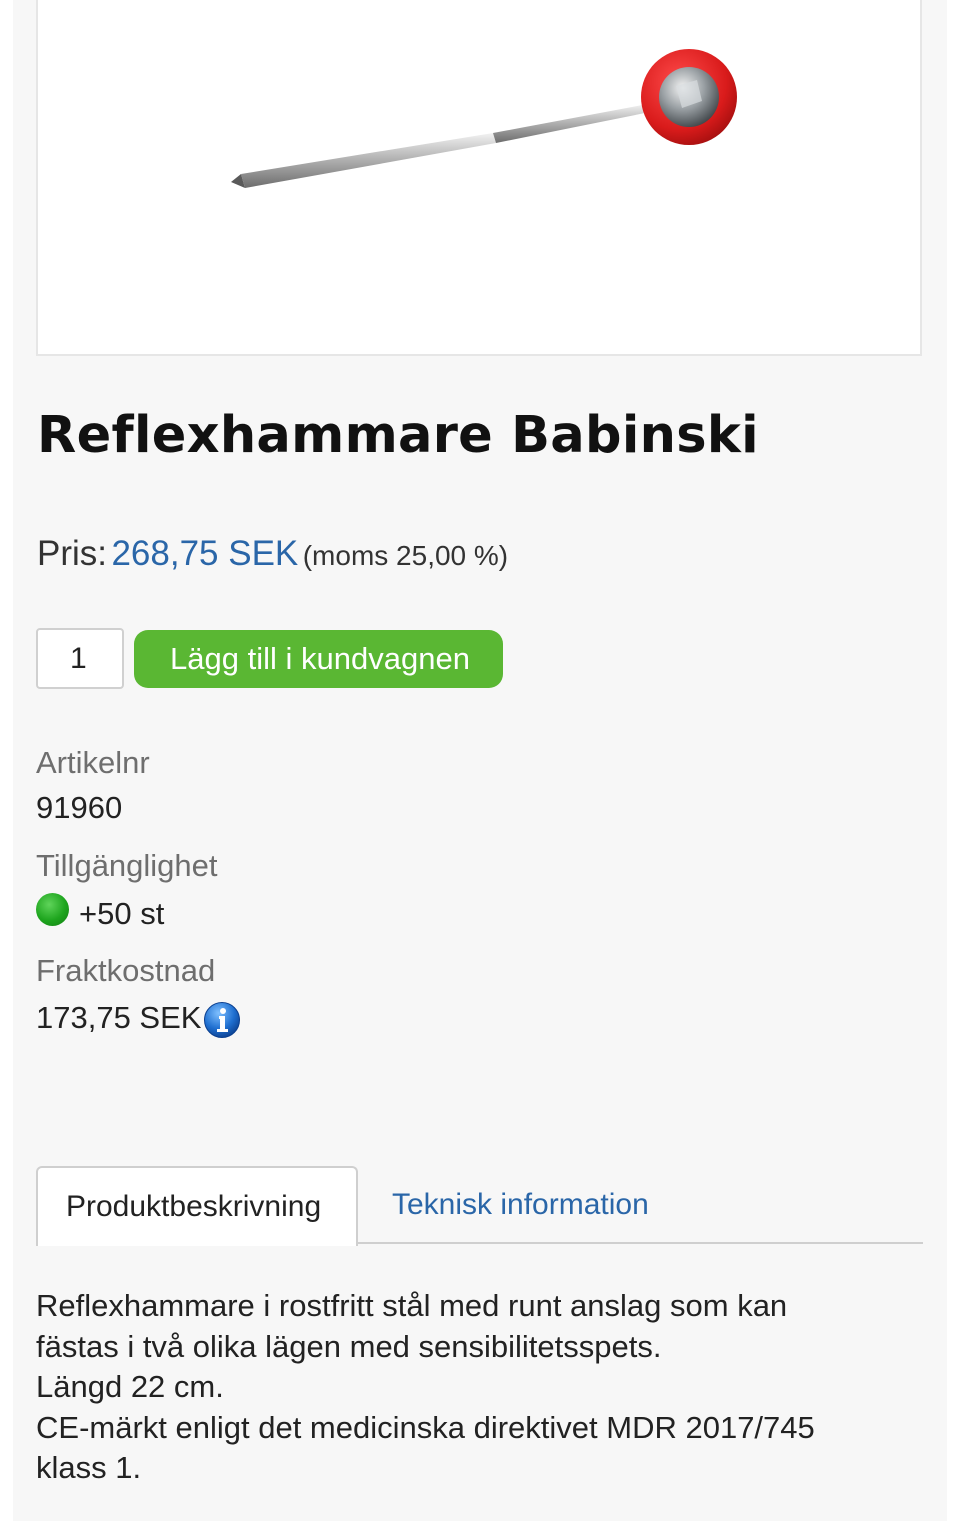 The height and width of the screenshot is (1521, 960). What do you see at coordinates (89, 1467) in the screenshot?
I see `description-line: klass 1.` at bounding box center [89, 1467].